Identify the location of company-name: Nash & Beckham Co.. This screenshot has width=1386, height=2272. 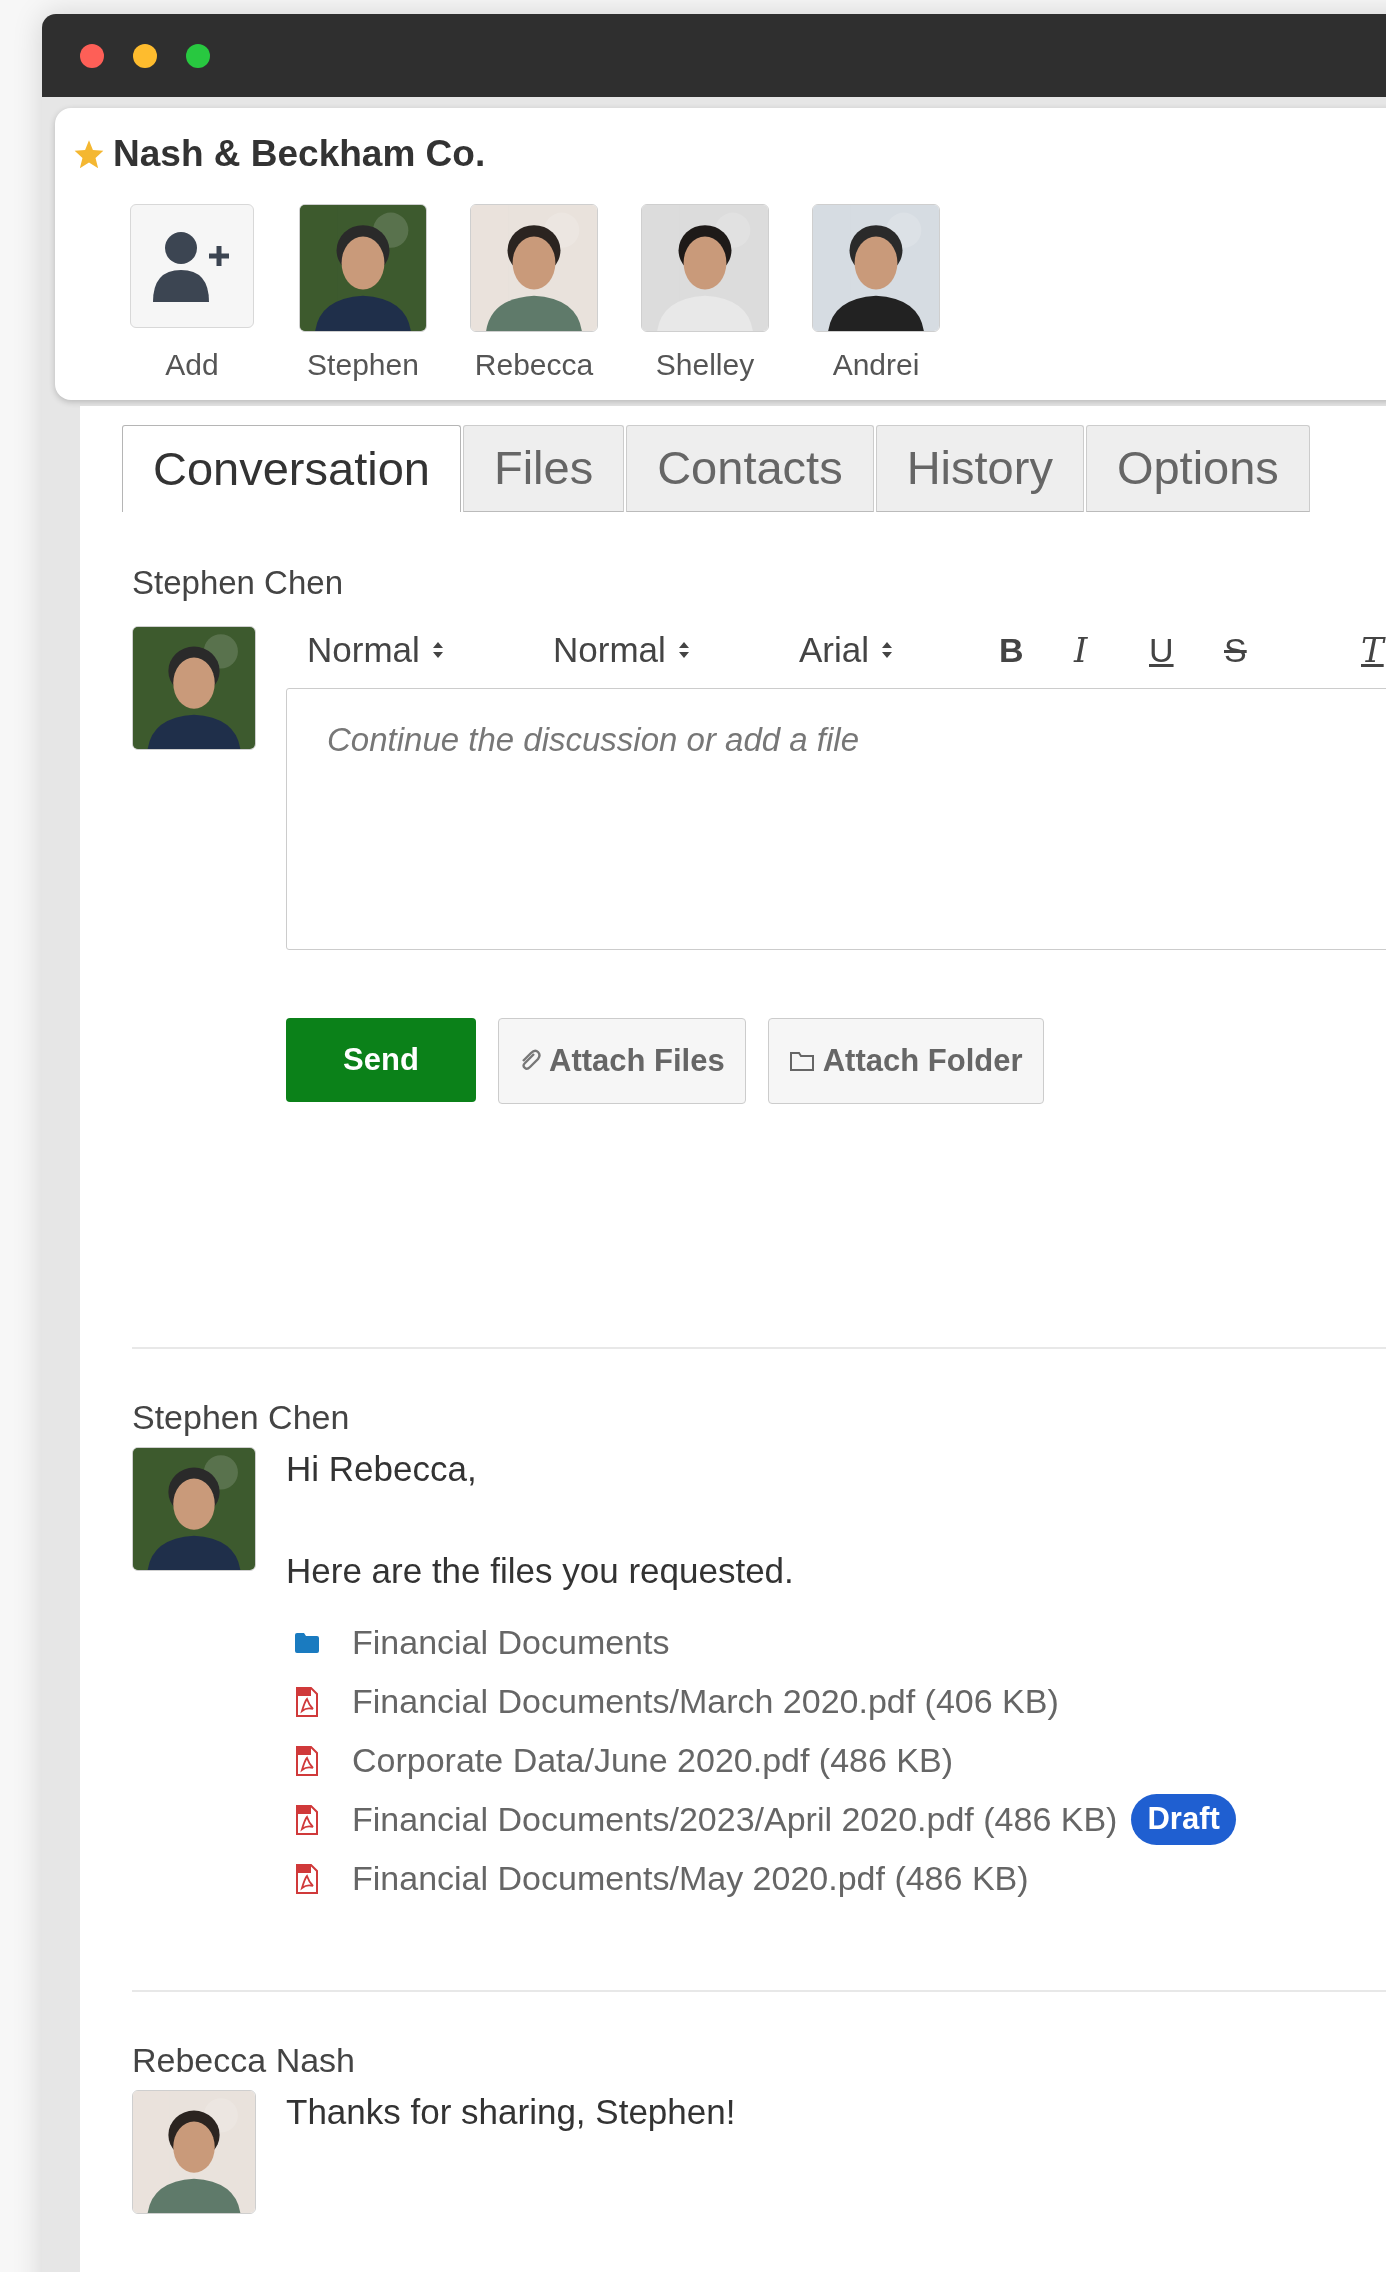
(299, 154).